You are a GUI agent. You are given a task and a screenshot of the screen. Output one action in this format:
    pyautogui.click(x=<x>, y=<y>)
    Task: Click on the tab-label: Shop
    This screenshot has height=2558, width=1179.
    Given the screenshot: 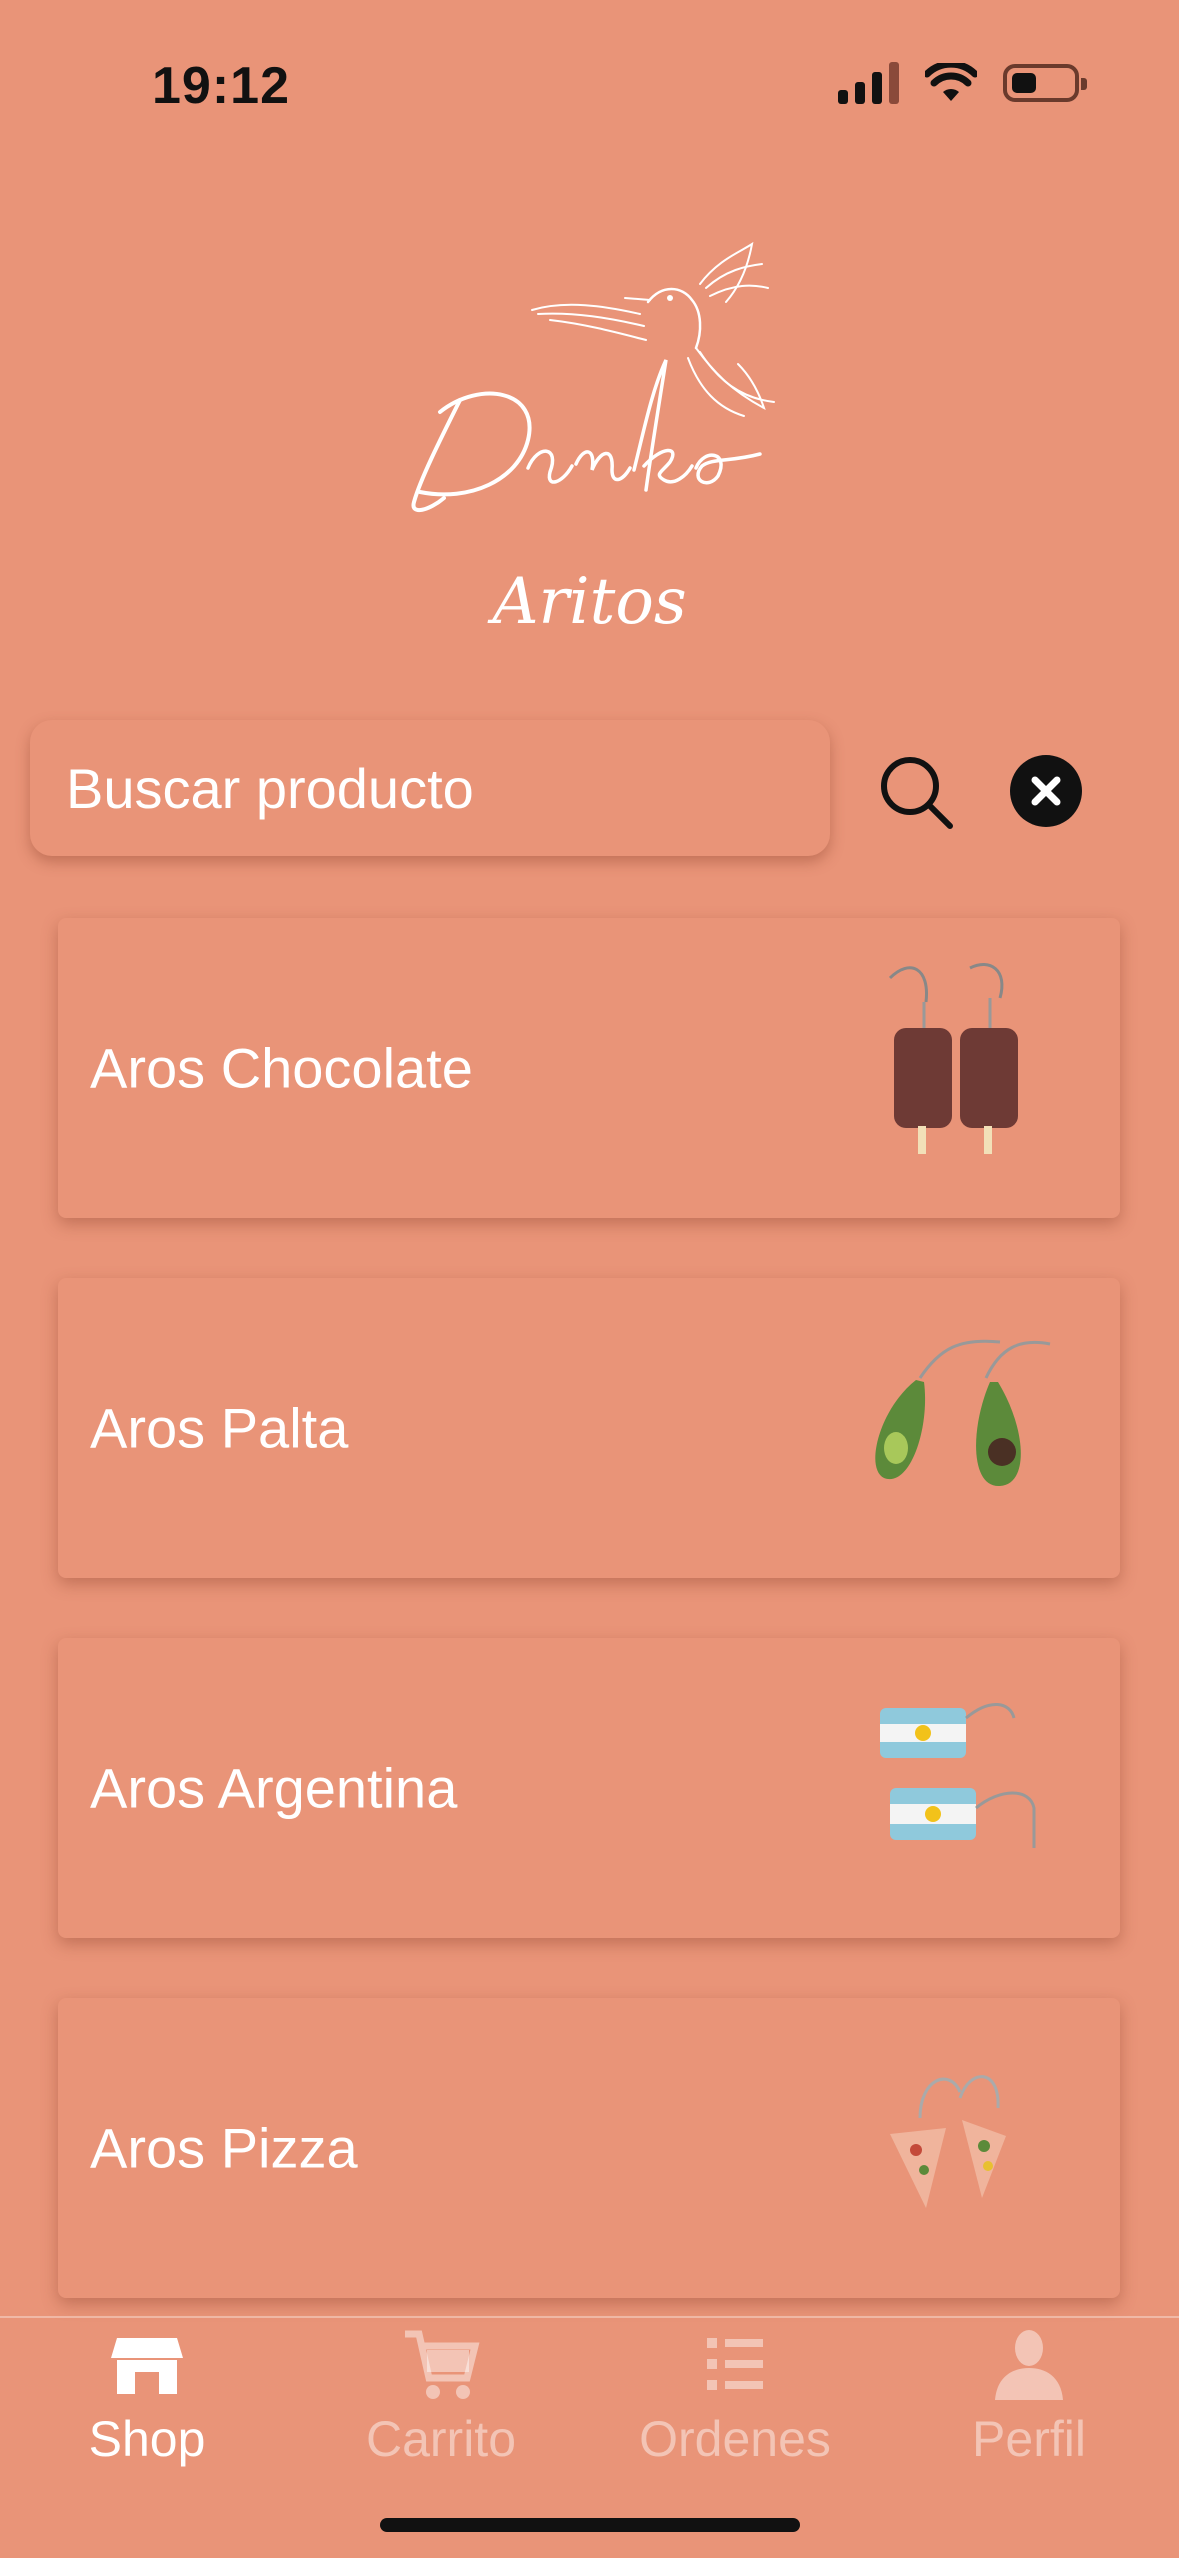 What is the action you would take?
    pyautogui.click(x=147, y=2439)
    